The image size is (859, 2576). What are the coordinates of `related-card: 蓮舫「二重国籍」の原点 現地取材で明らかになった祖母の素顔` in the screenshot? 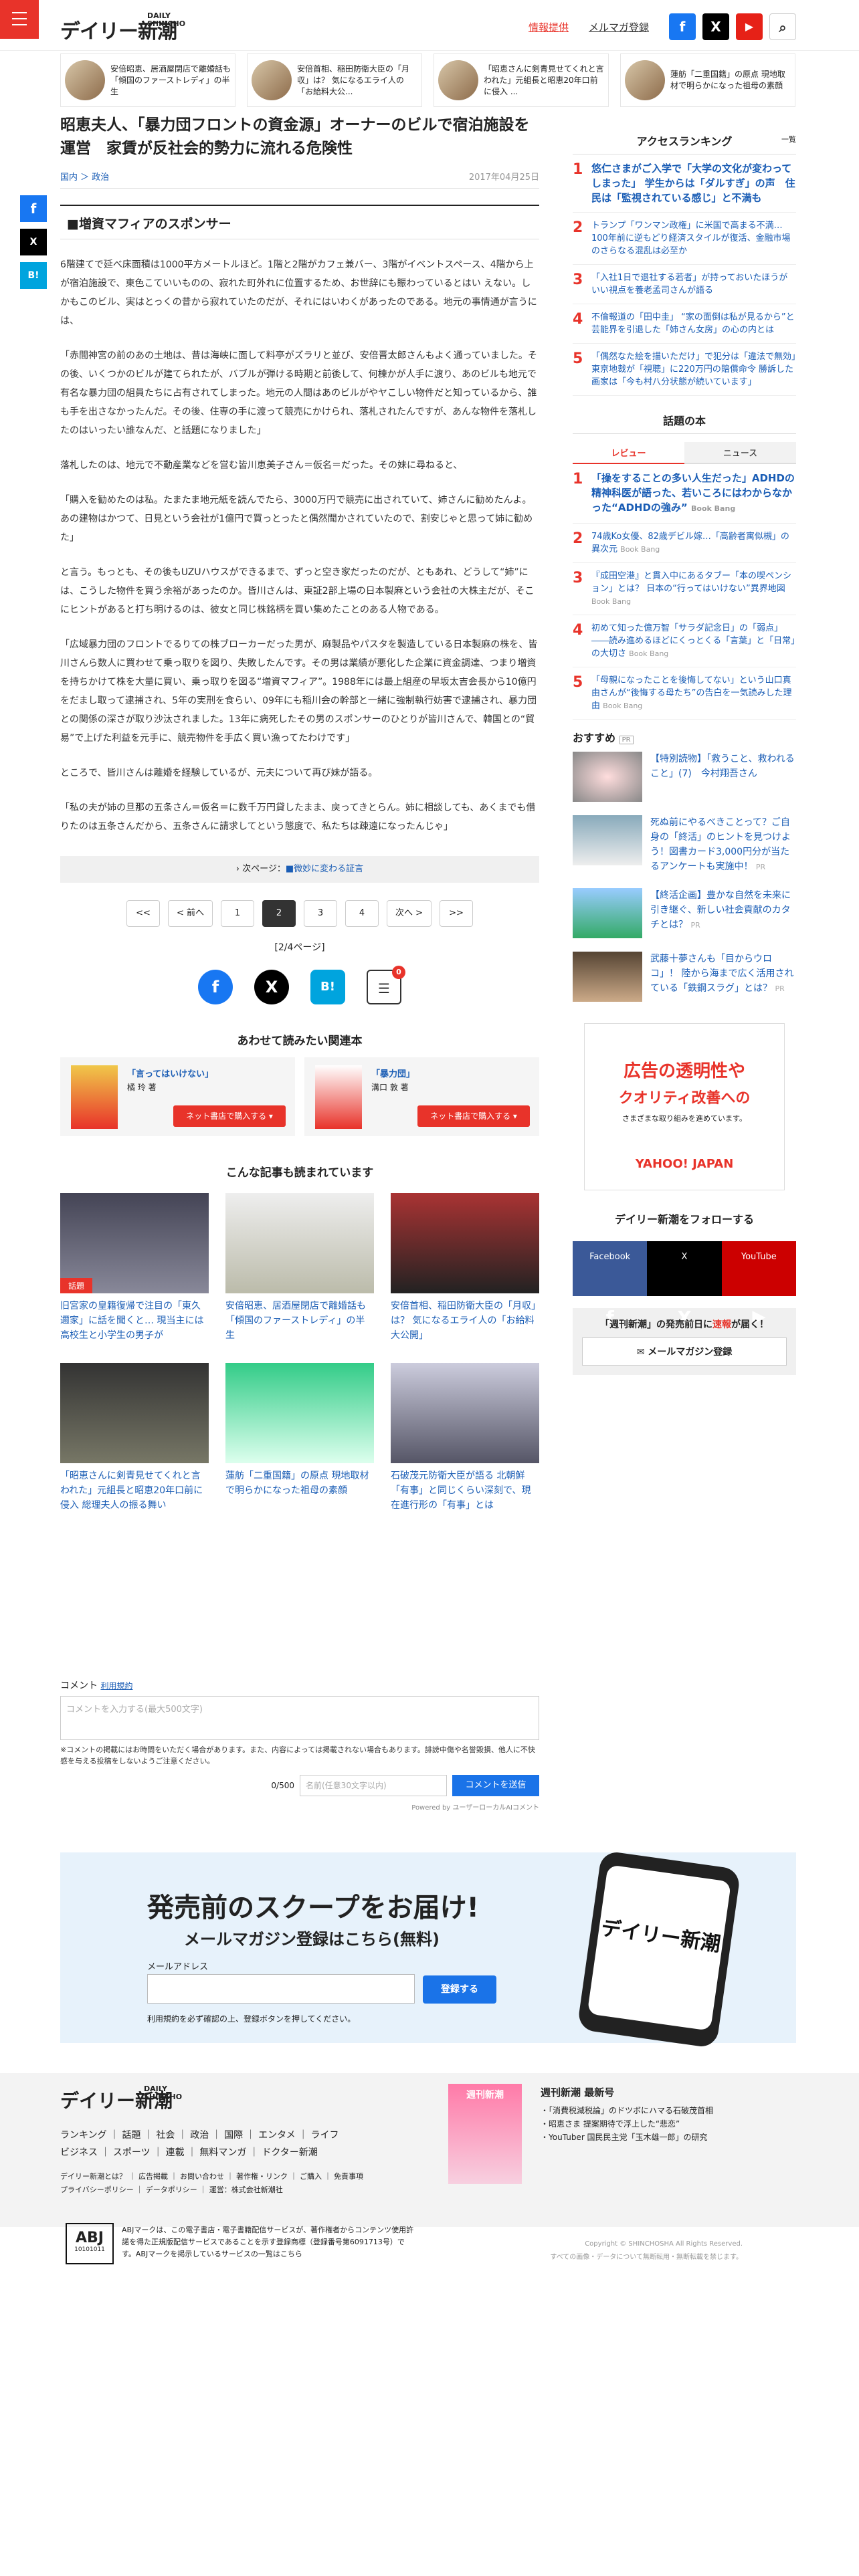 It's located at (299, 1438).